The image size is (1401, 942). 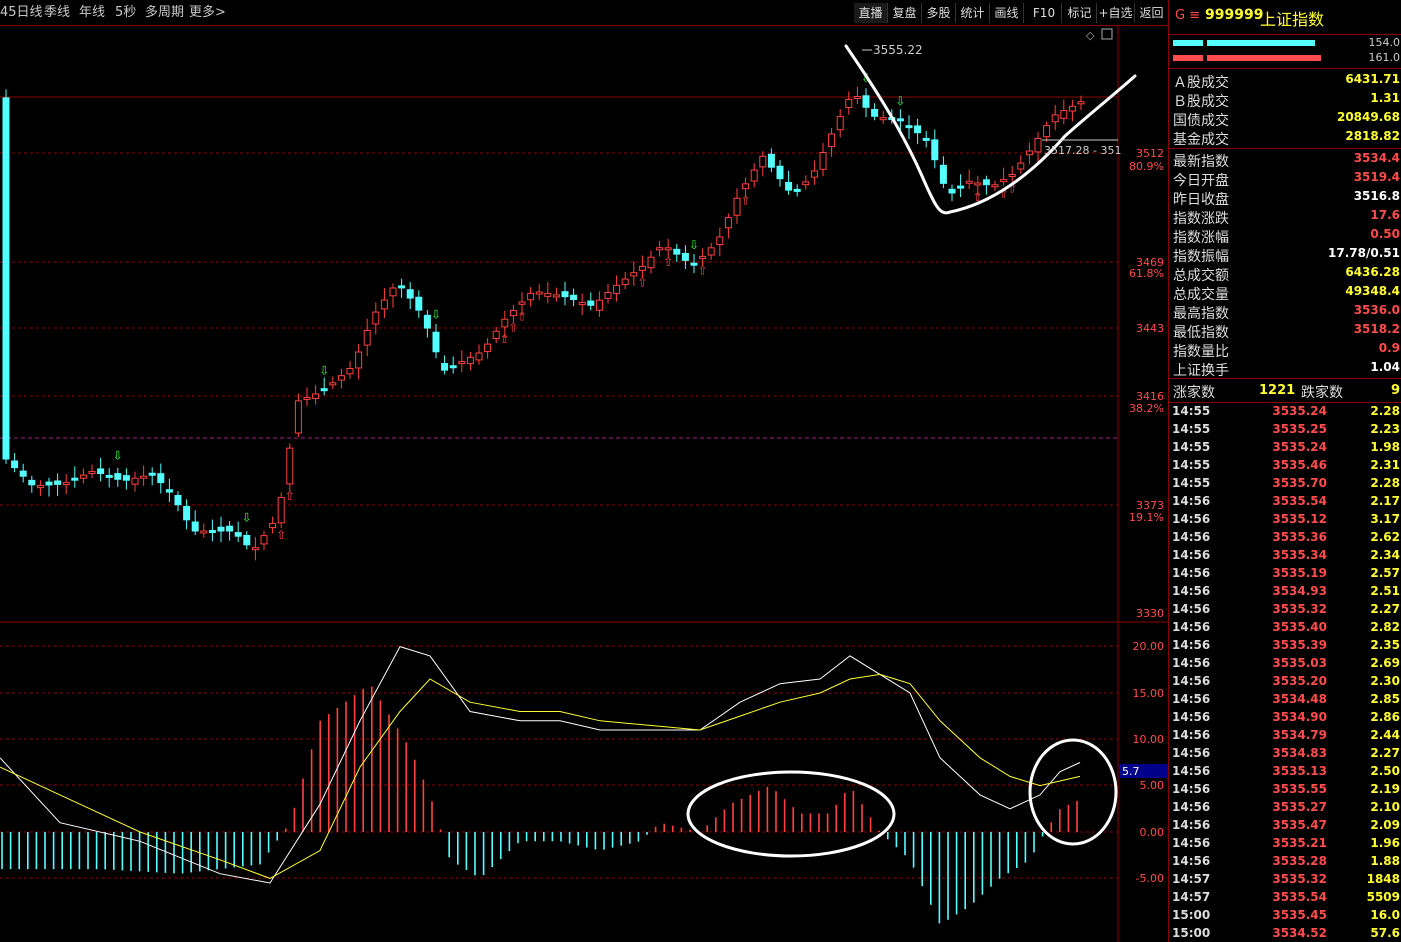 I want to click on stat-value: 2818.82, so click(x=1372, y=136).